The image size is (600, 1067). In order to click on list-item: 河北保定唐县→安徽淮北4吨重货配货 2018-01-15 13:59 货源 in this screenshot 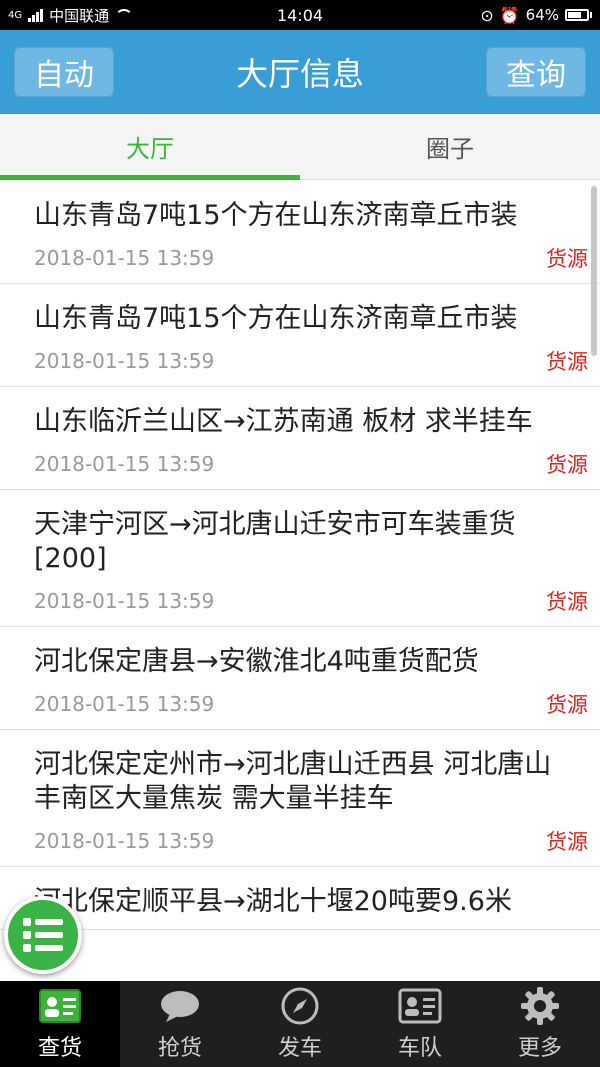, I will do `click(300, 678)`.